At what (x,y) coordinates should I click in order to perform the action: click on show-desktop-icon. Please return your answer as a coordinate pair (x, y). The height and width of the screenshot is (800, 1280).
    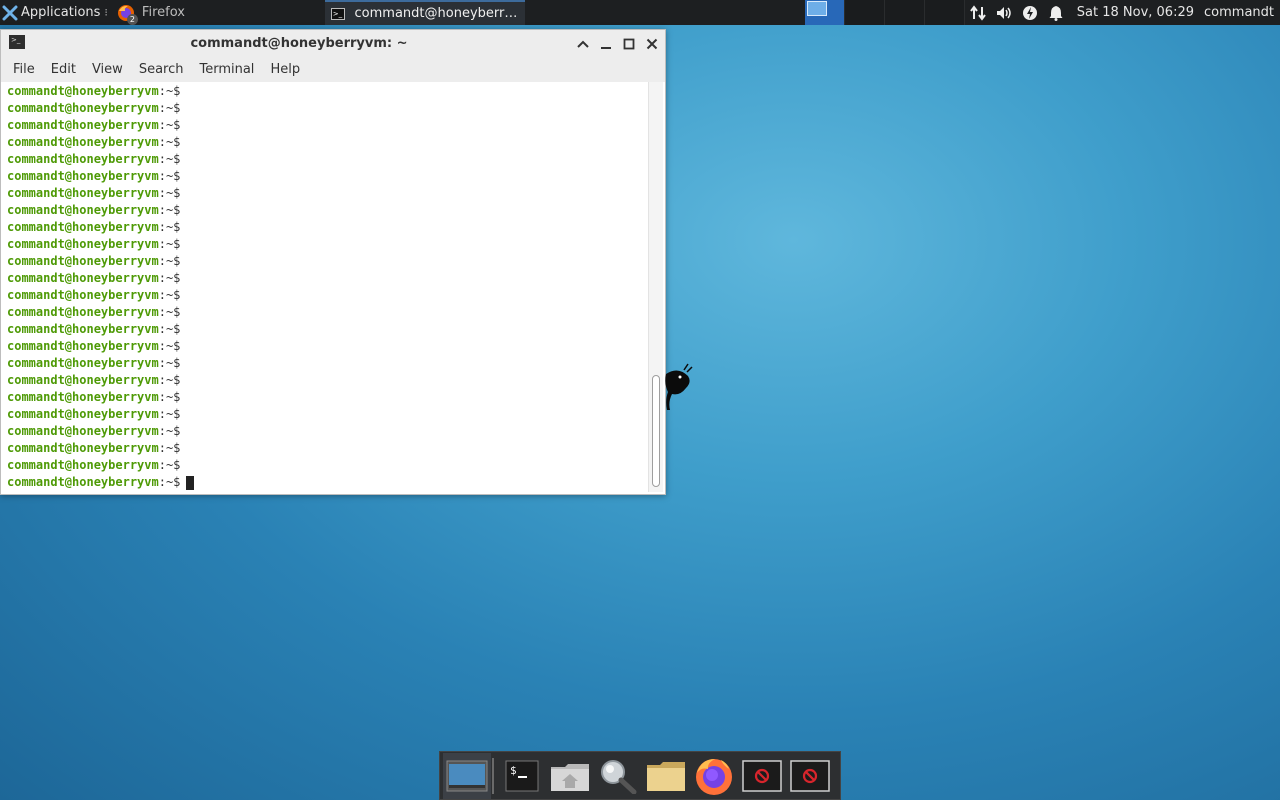
    Looking at the image, I should click on (467, 775).